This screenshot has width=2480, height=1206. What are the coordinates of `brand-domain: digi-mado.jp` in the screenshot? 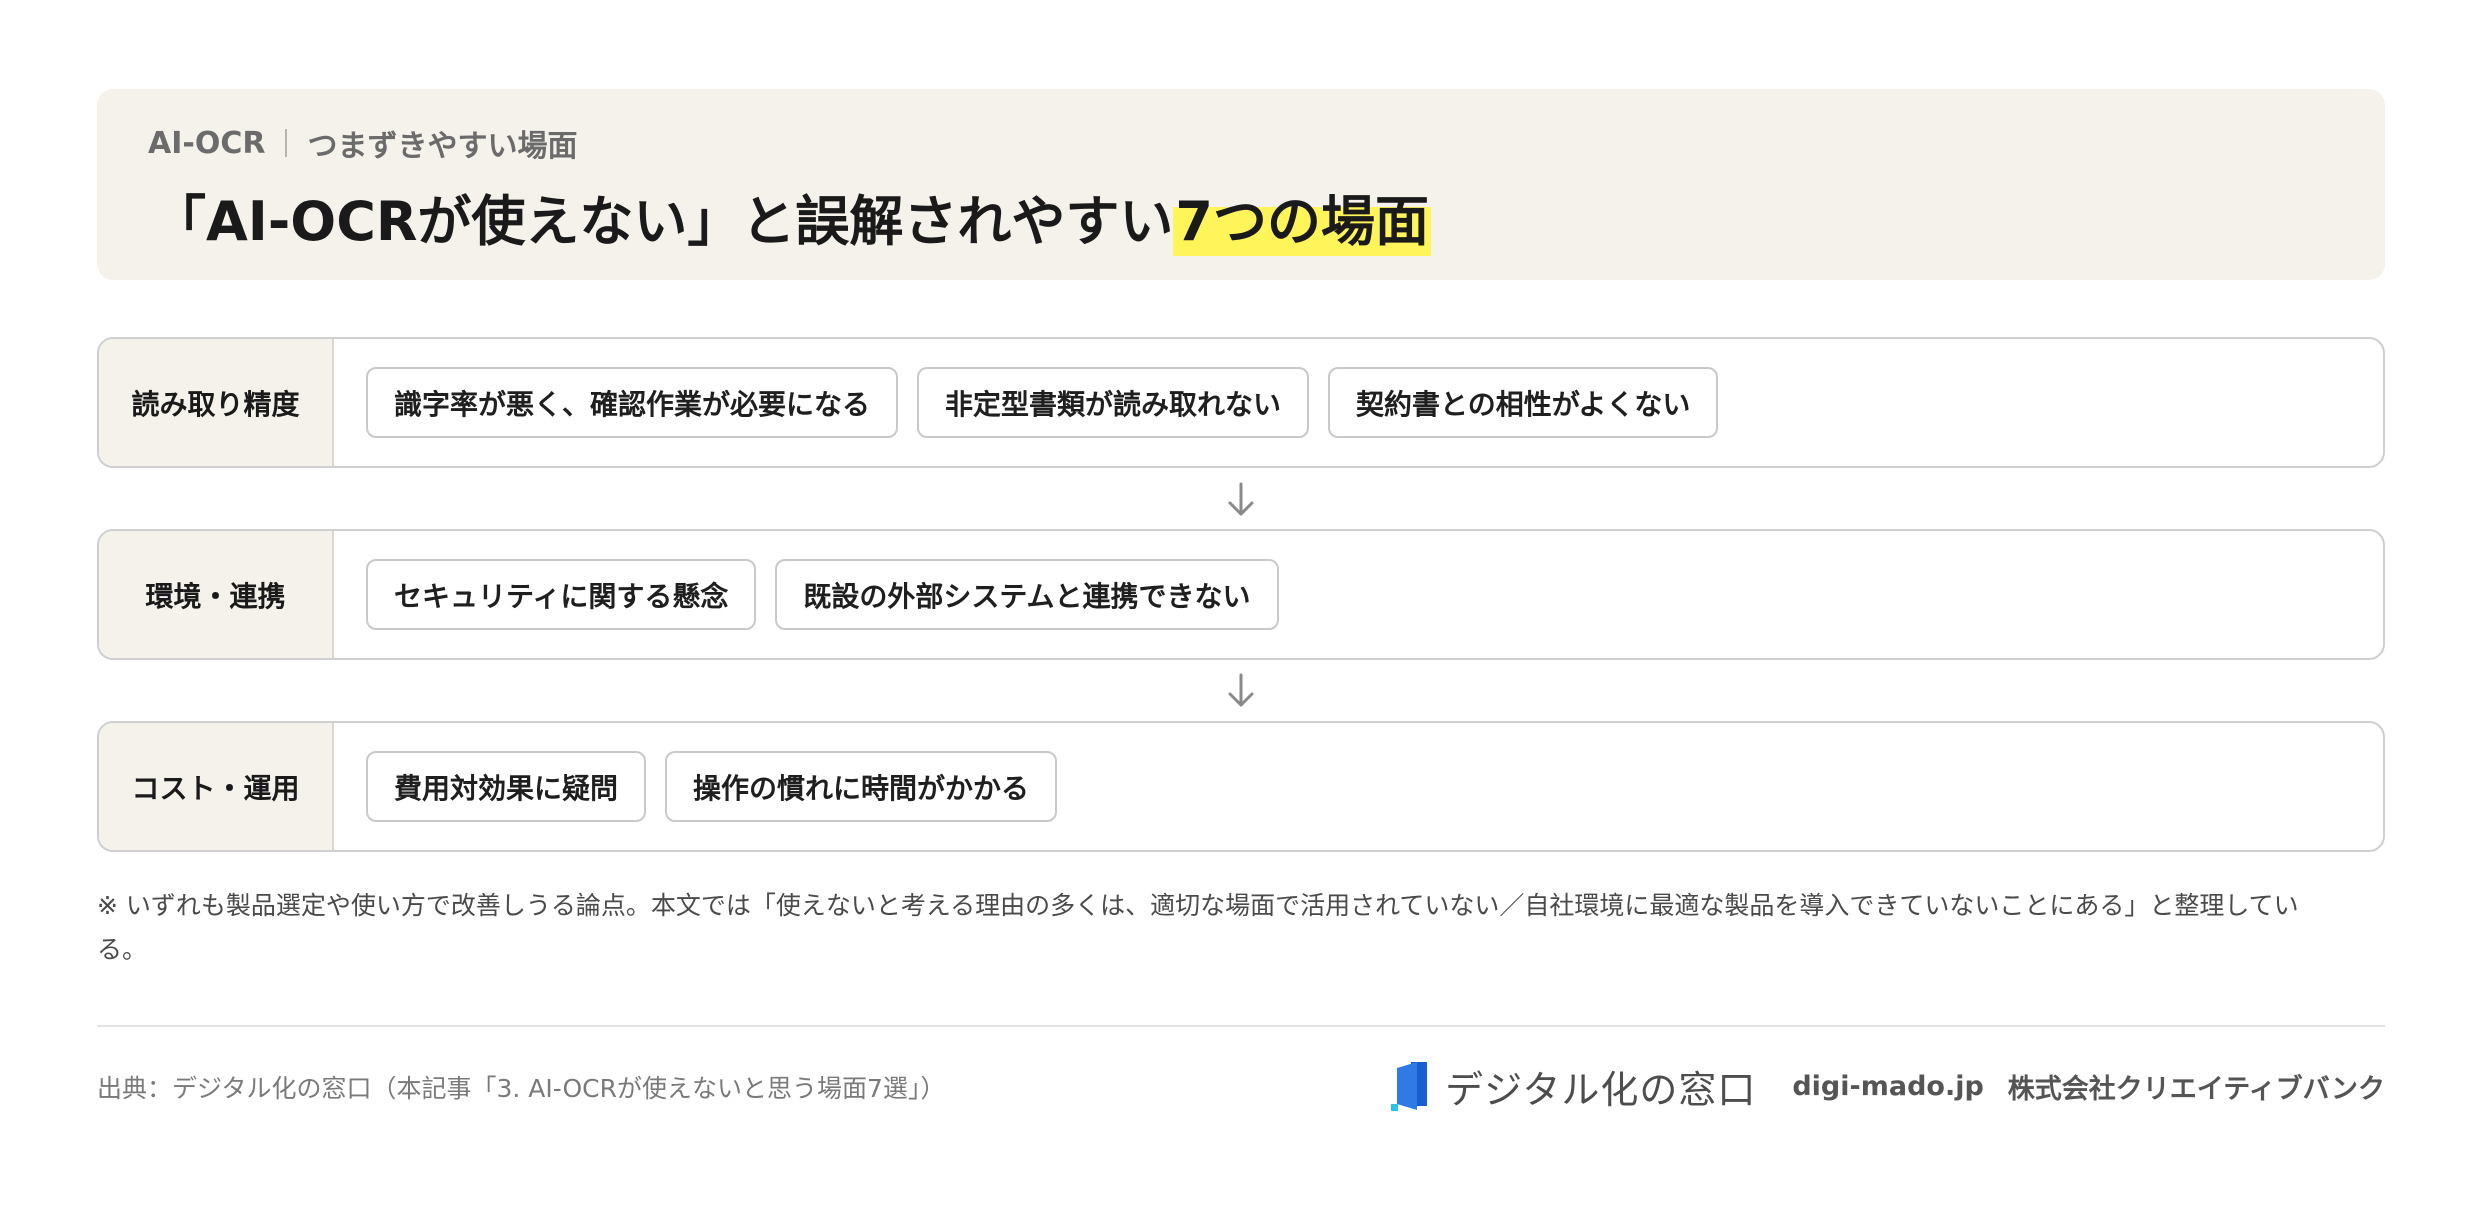 It's located at (1888, 1086).